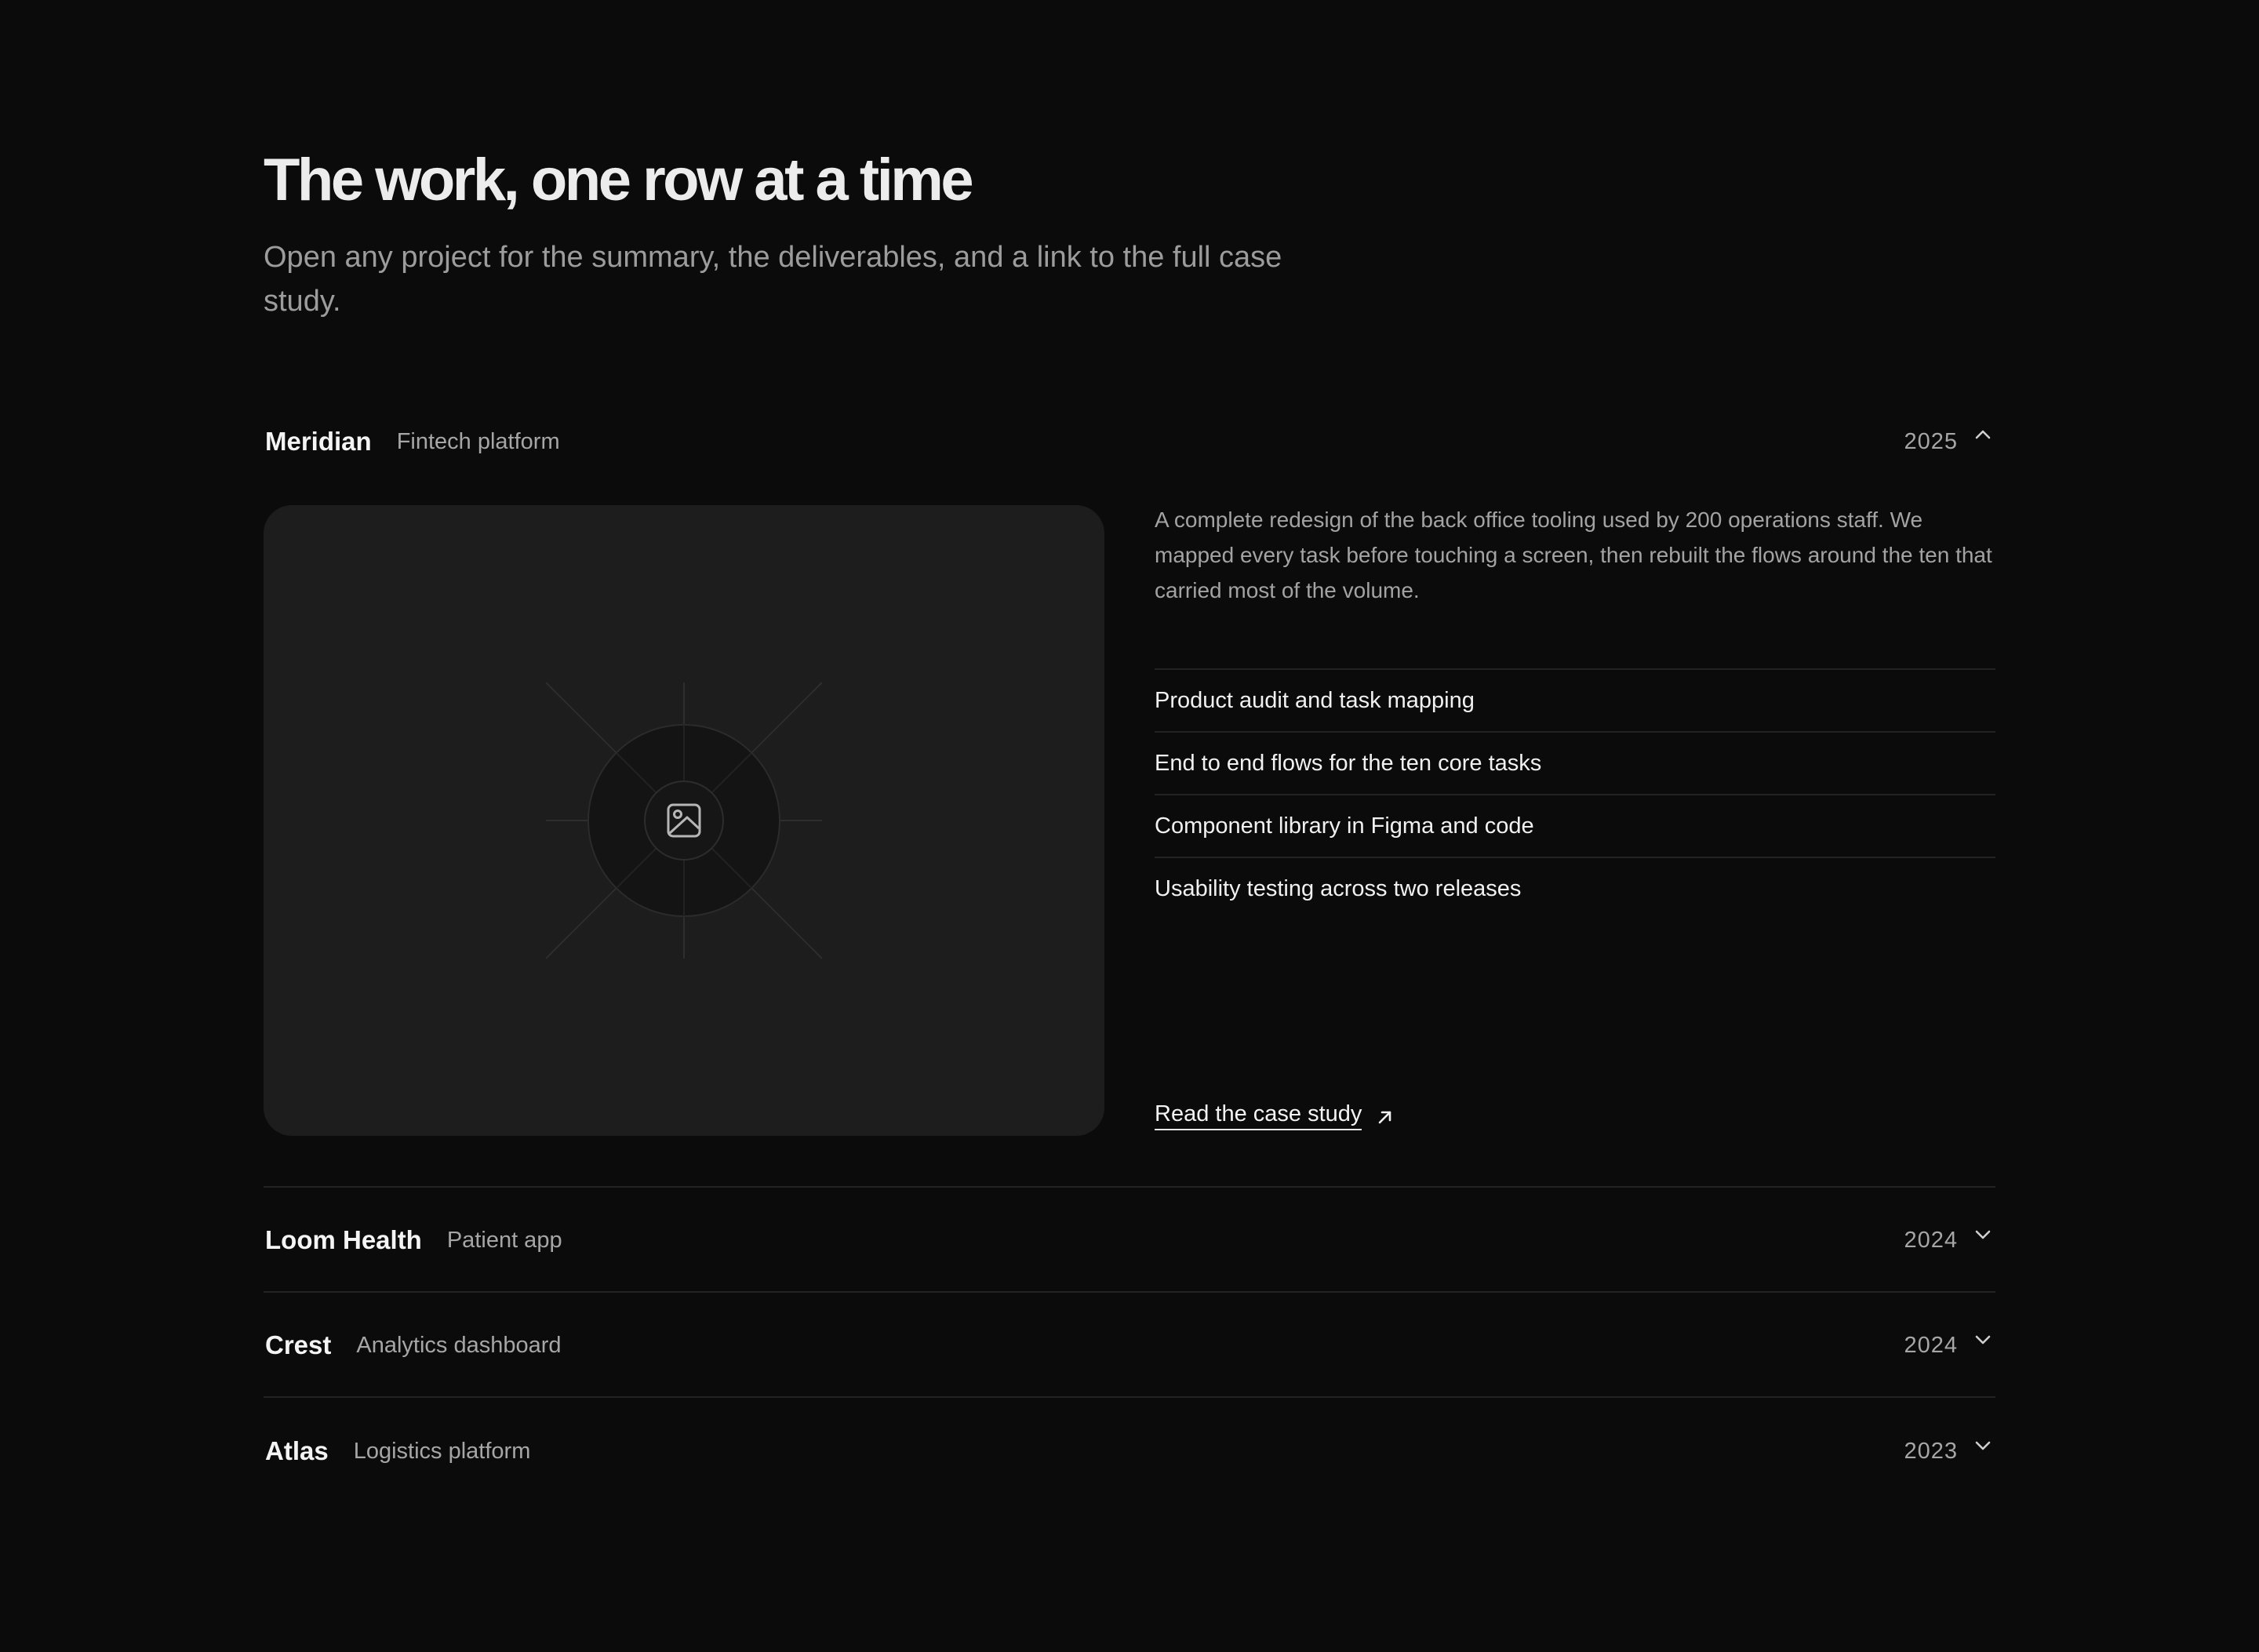 The width and height of the screenshot is (2259, 1652). Describe the element at coordinates (318, 442) in the screenshot. I see `project-name: Meridian` at that location.